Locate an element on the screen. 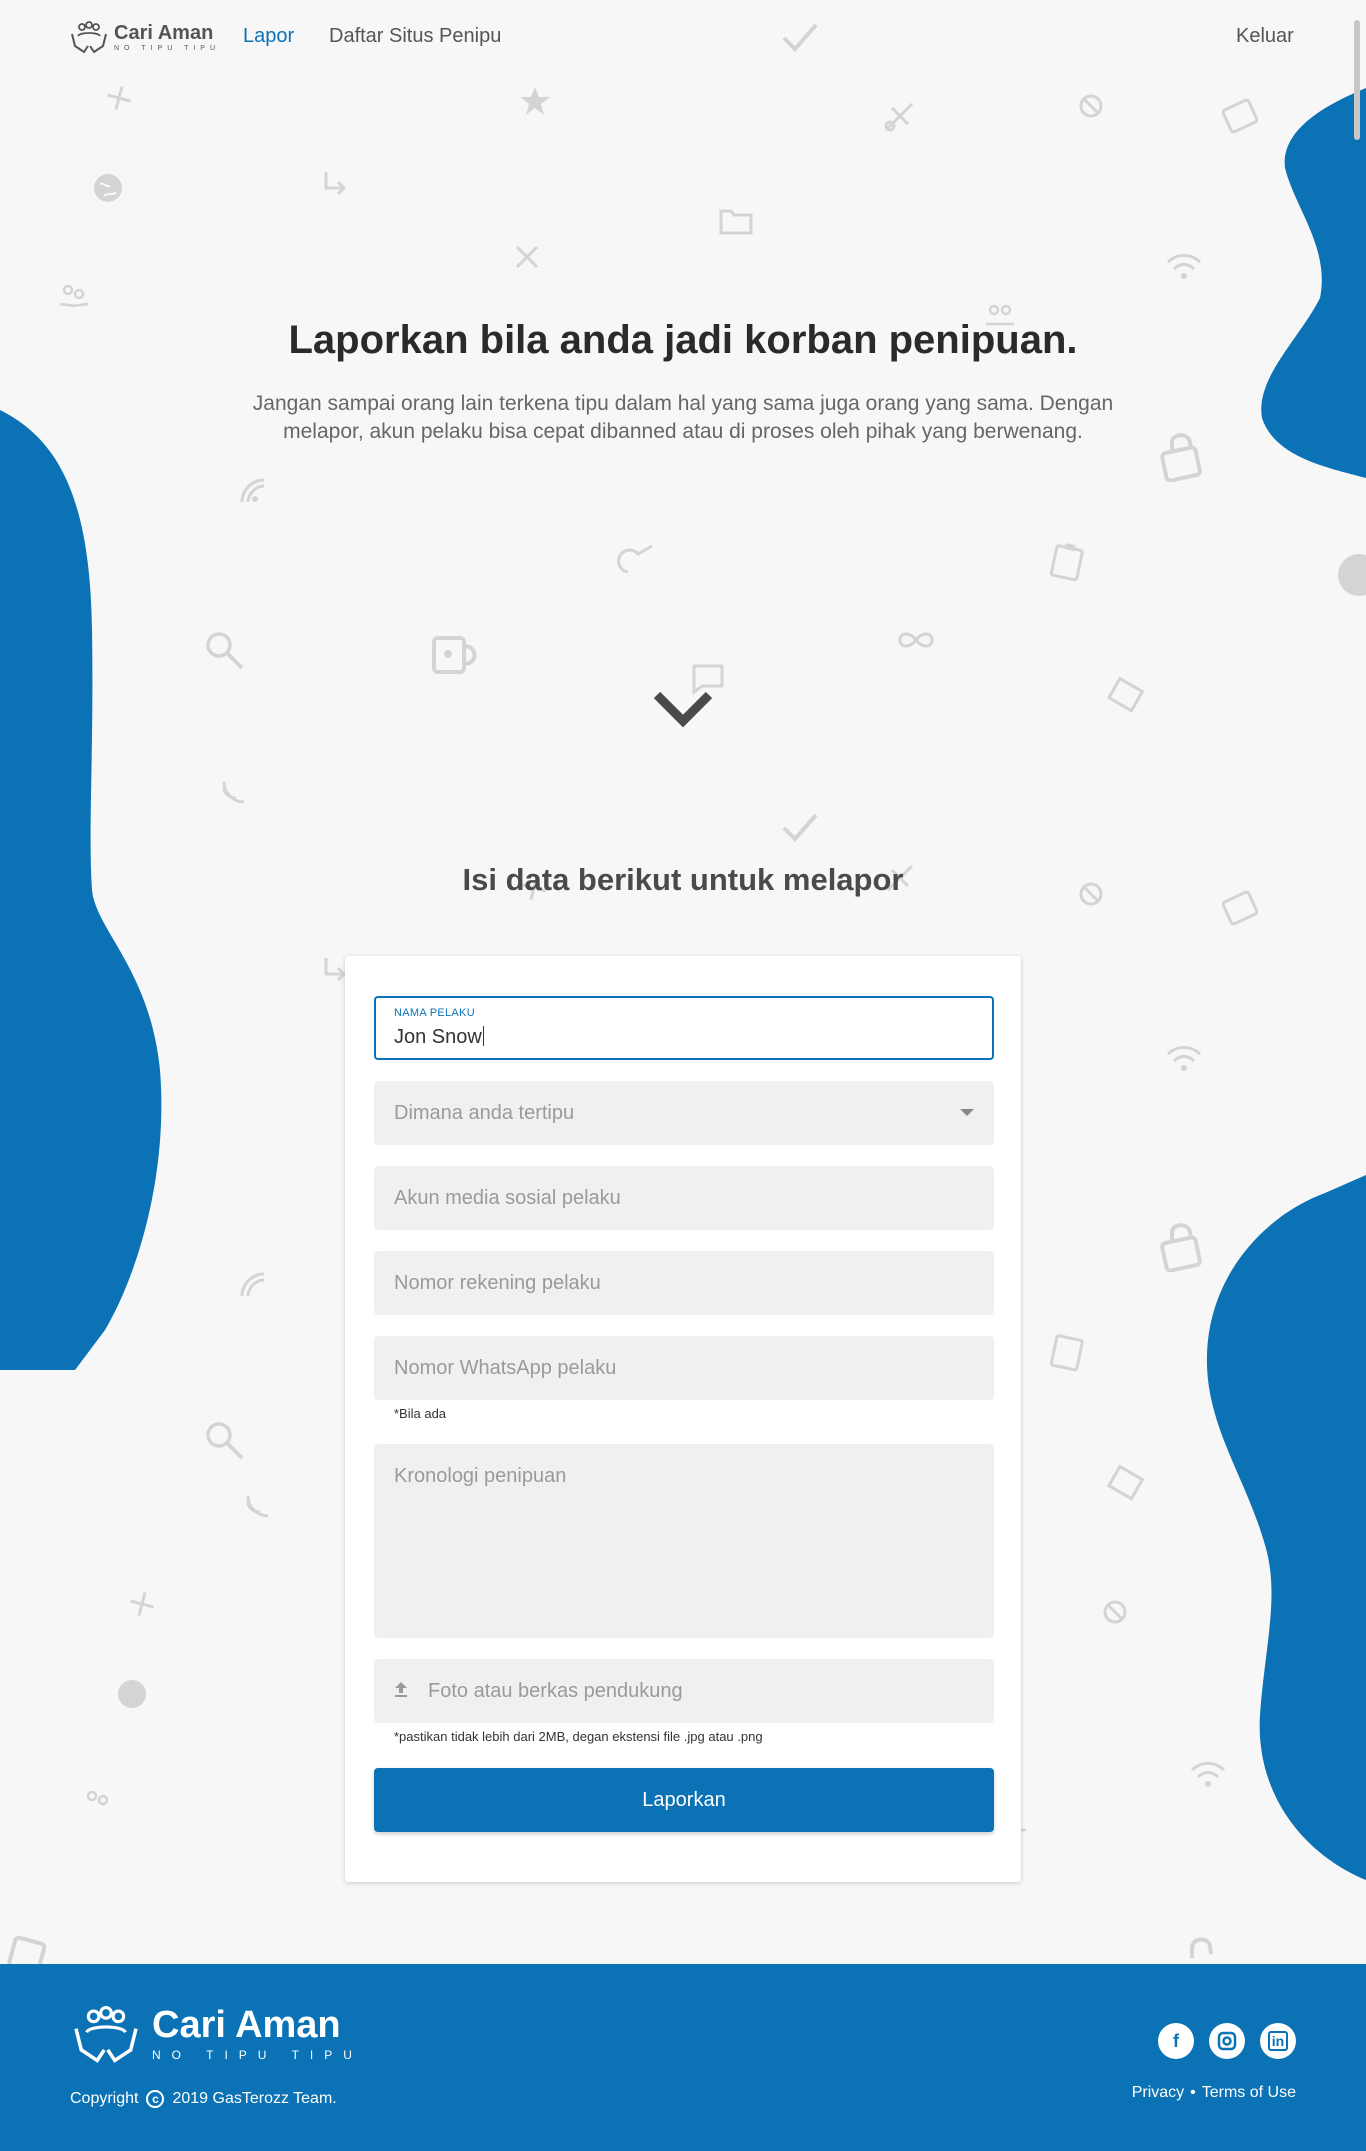 The width and height of the screenshot is (1366, 2151). privacy-link: Privacy is located at coordinates (1158, 2093).